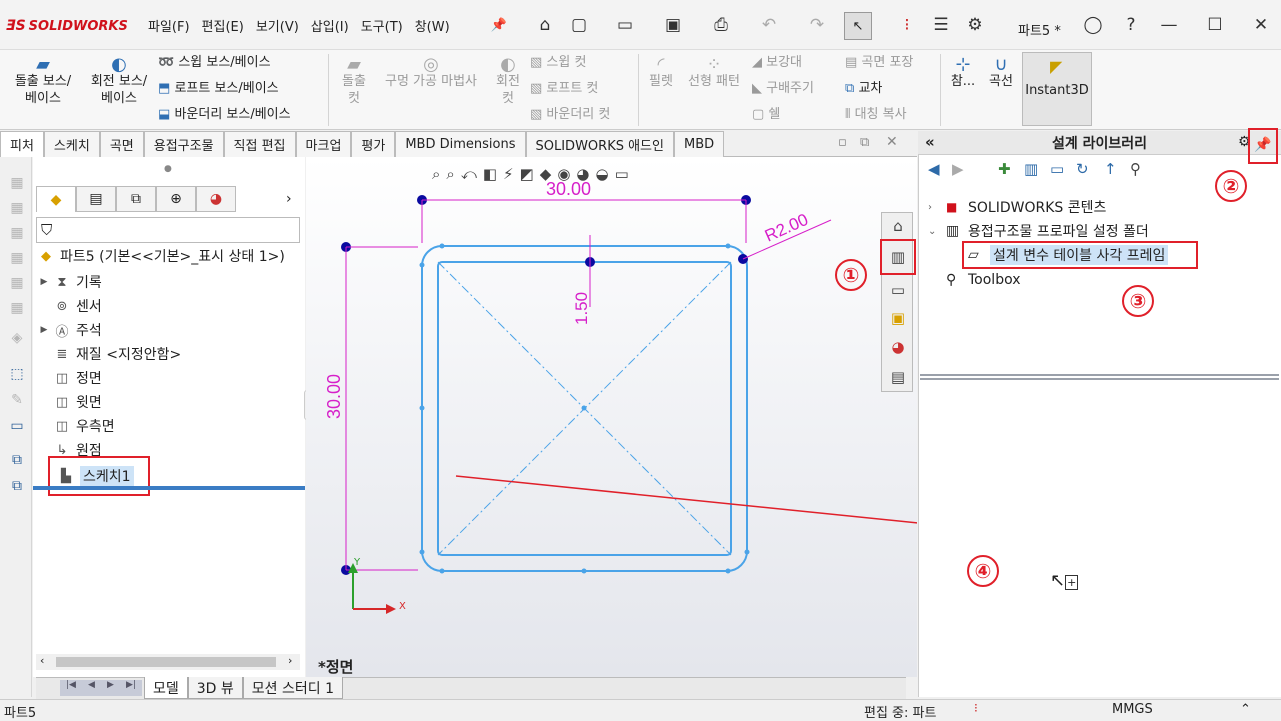 This screenshot has width=1281, height=721. Describe the element at coordinates (941, 25) in the screenshot. I see `file-properties-icon: ☰` at that location.